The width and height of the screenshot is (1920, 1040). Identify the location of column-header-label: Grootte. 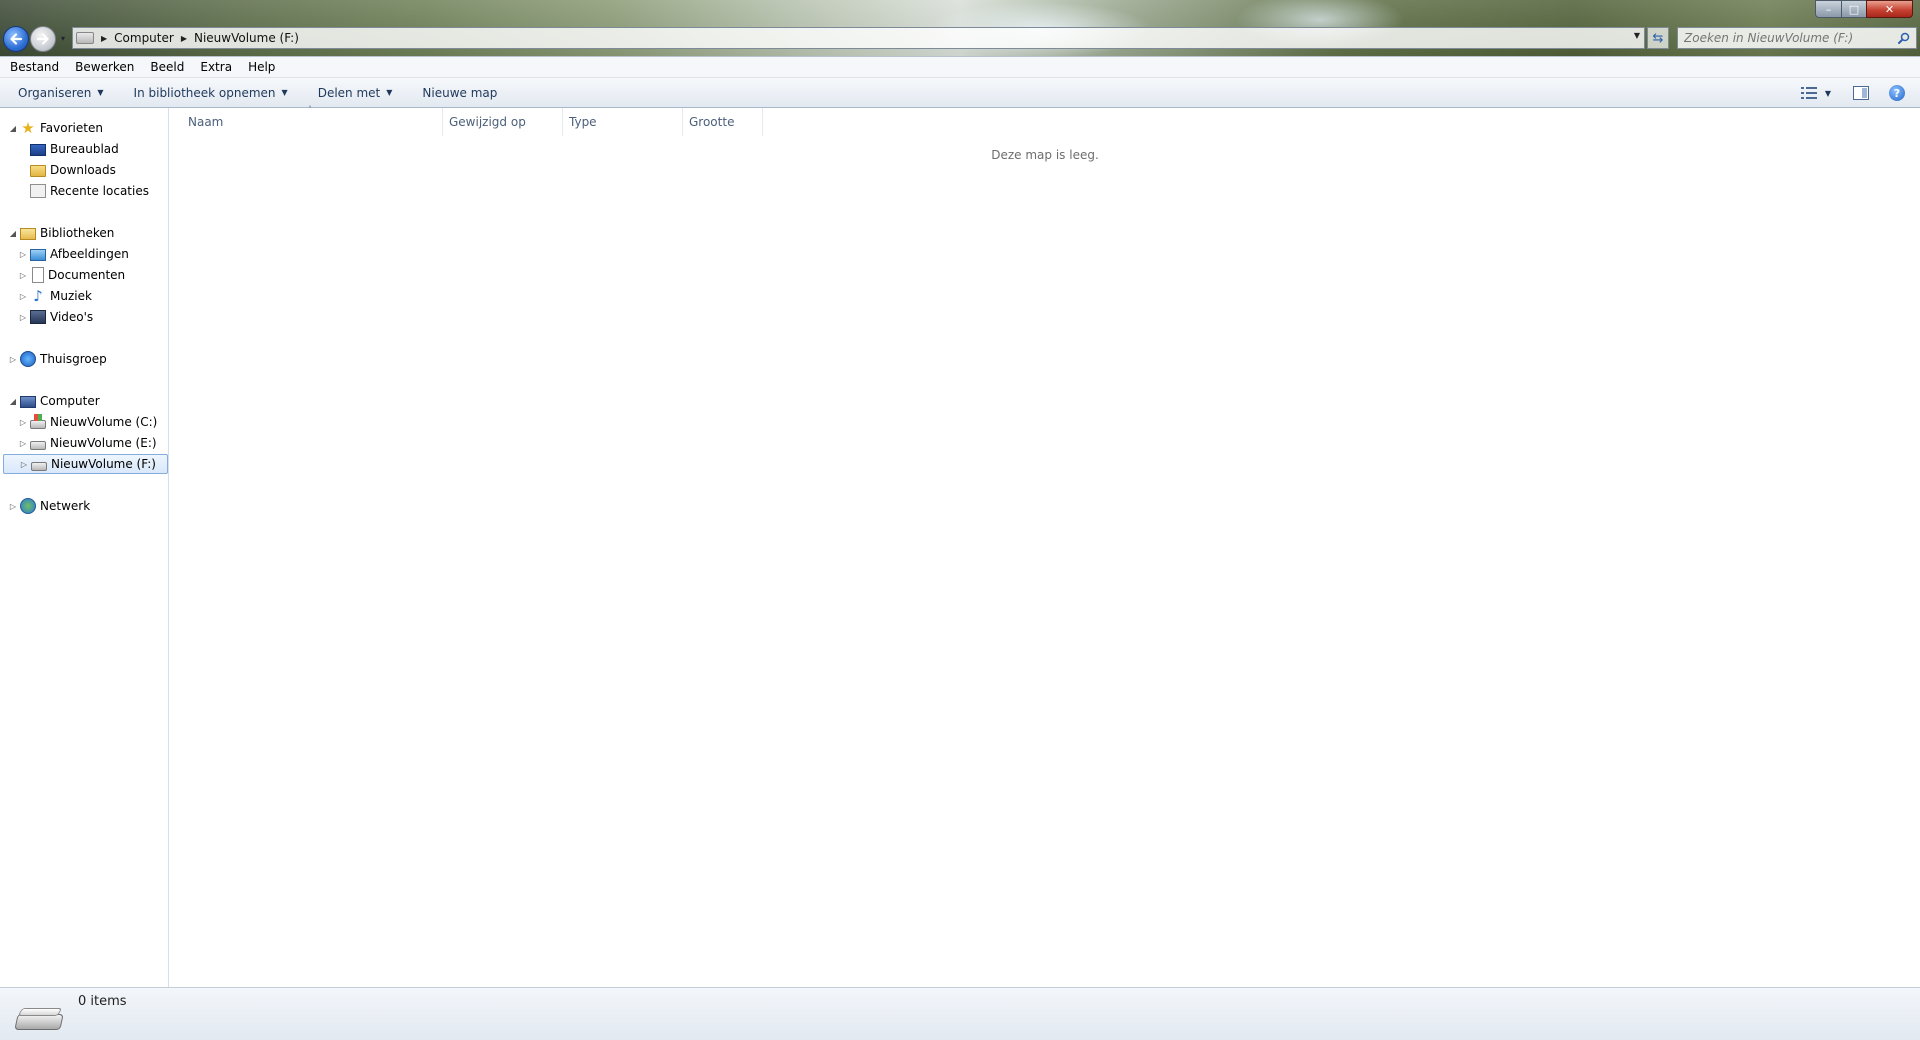
(712, 122).